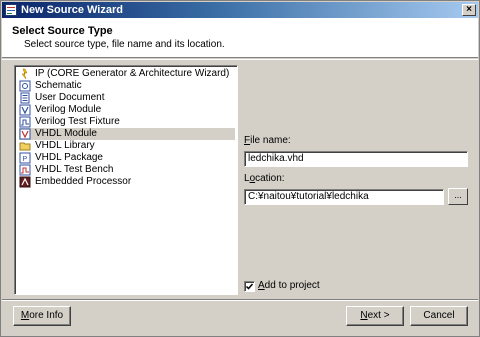  Describe the element at coordinates (378, 315) in the screenshot. I see `button-label: ext >` at that location.